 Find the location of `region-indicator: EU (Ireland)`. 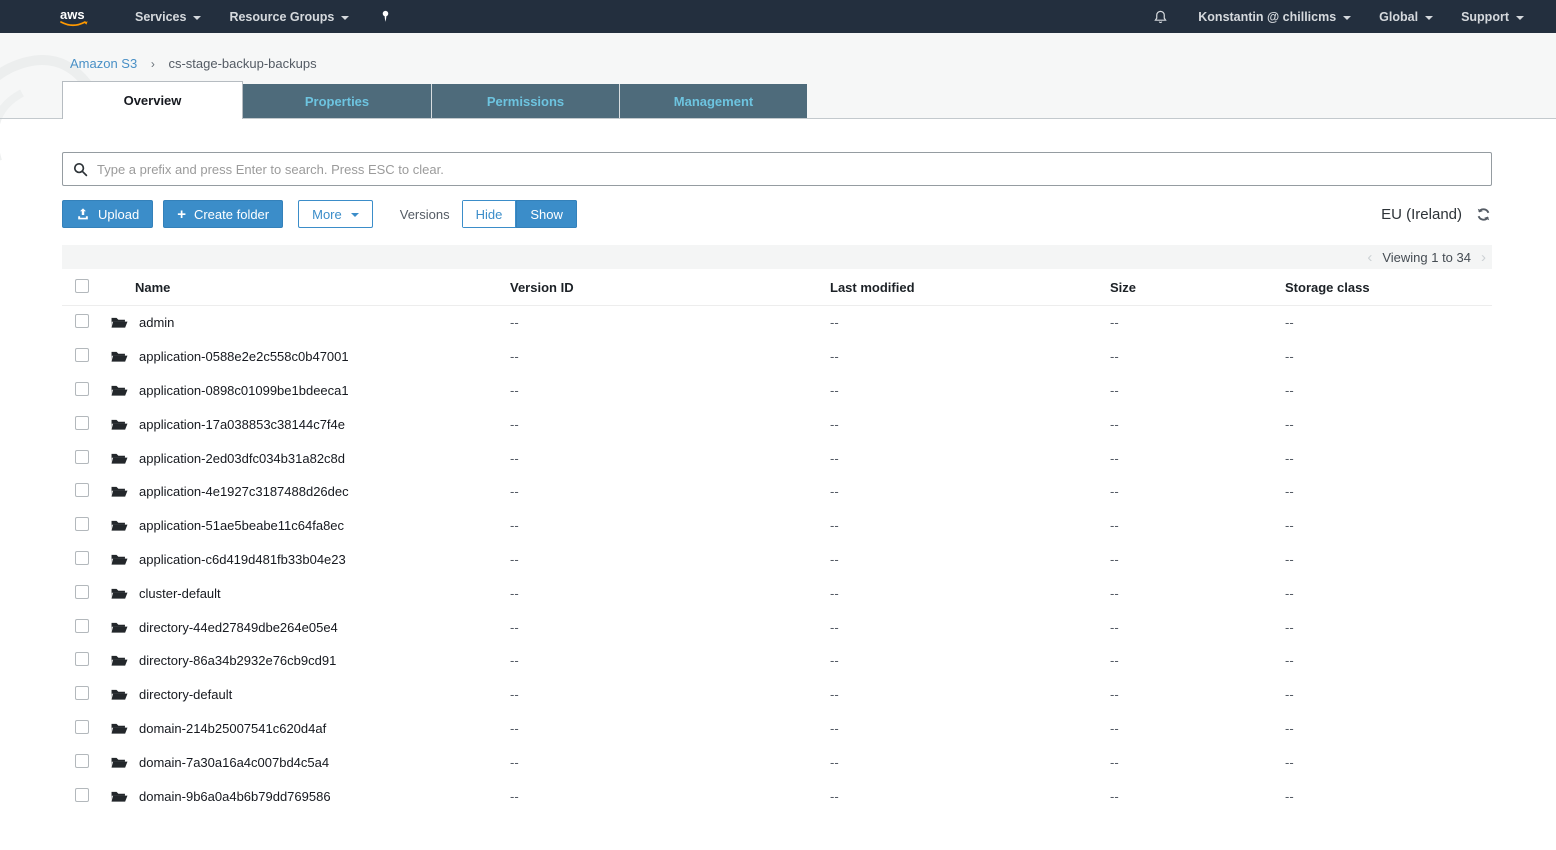

region-indicator: EU (Ireland) is located at coordinates (1421, 214).